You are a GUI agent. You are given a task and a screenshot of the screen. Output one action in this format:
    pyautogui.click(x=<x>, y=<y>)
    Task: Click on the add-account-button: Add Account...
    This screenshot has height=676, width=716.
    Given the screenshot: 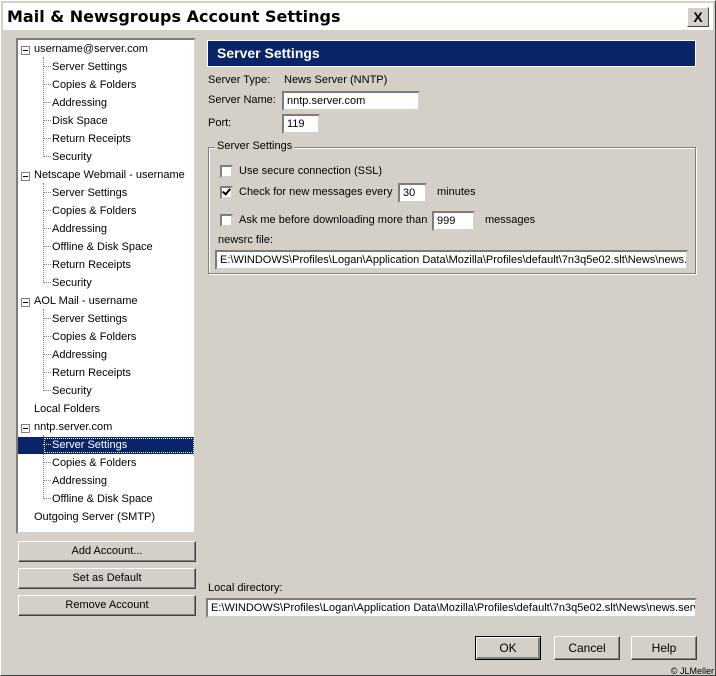 What is the action you would take?
    pyautogui.click(x=107, y=551)
    